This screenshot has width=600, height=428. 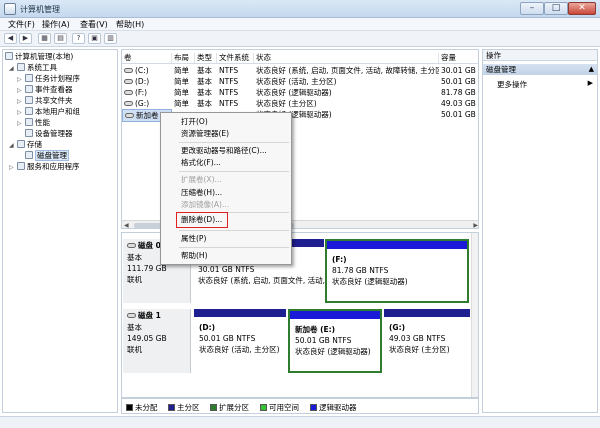 What do you see at coordinates (300, 92) in the screenshot?
I see `table-row: (F:) 简单 基本 NTFS 状态良好 (逻辑驱动器) 81.78 GB` at bounding box center [300, 92].